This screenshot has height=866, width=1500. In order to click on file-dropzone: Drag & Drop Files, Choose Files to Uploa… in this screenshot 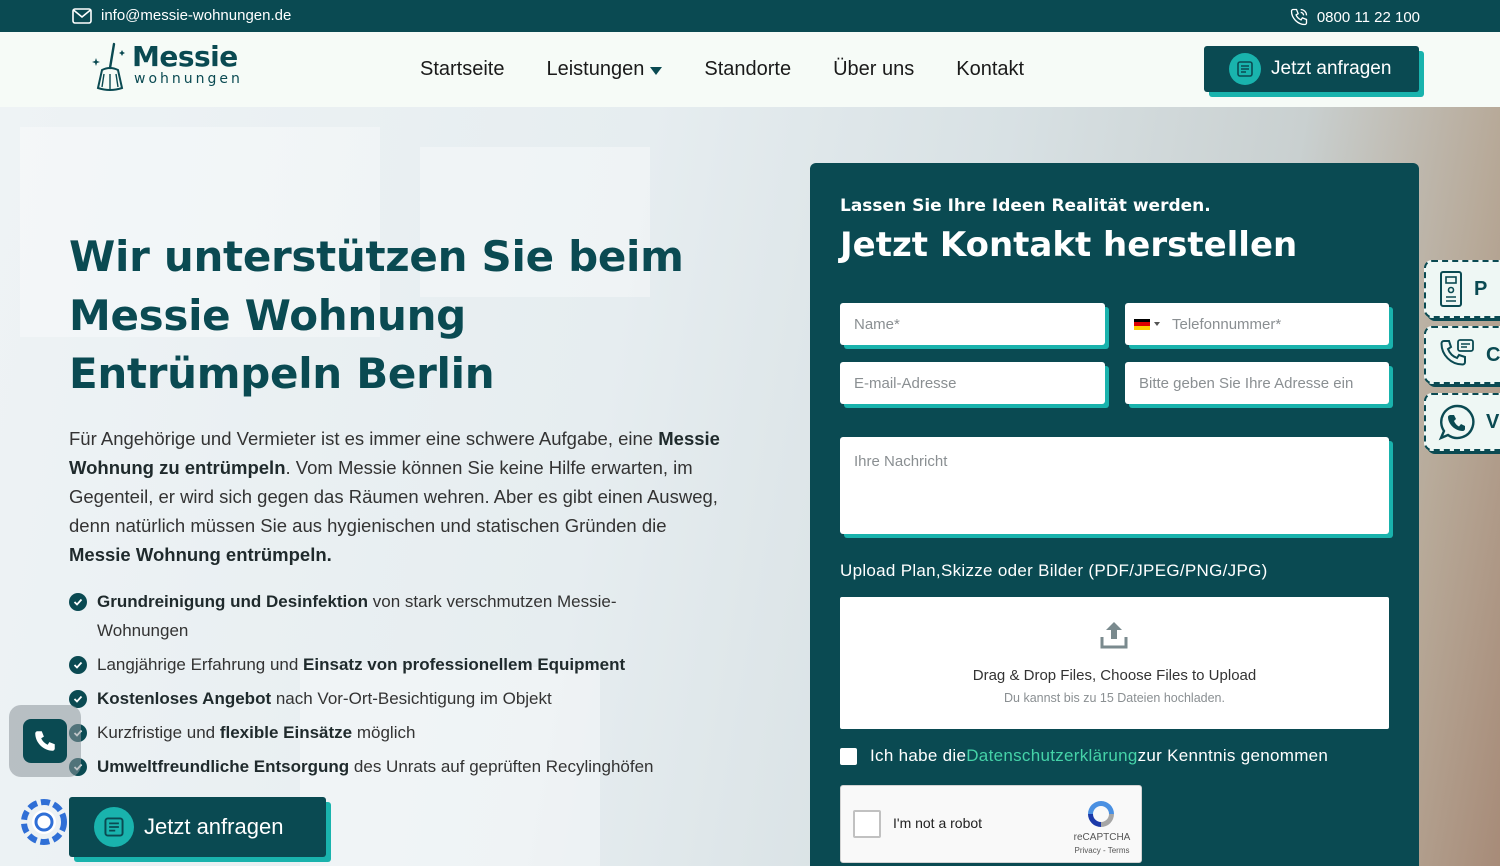, I will do `click(1114, 663)`.